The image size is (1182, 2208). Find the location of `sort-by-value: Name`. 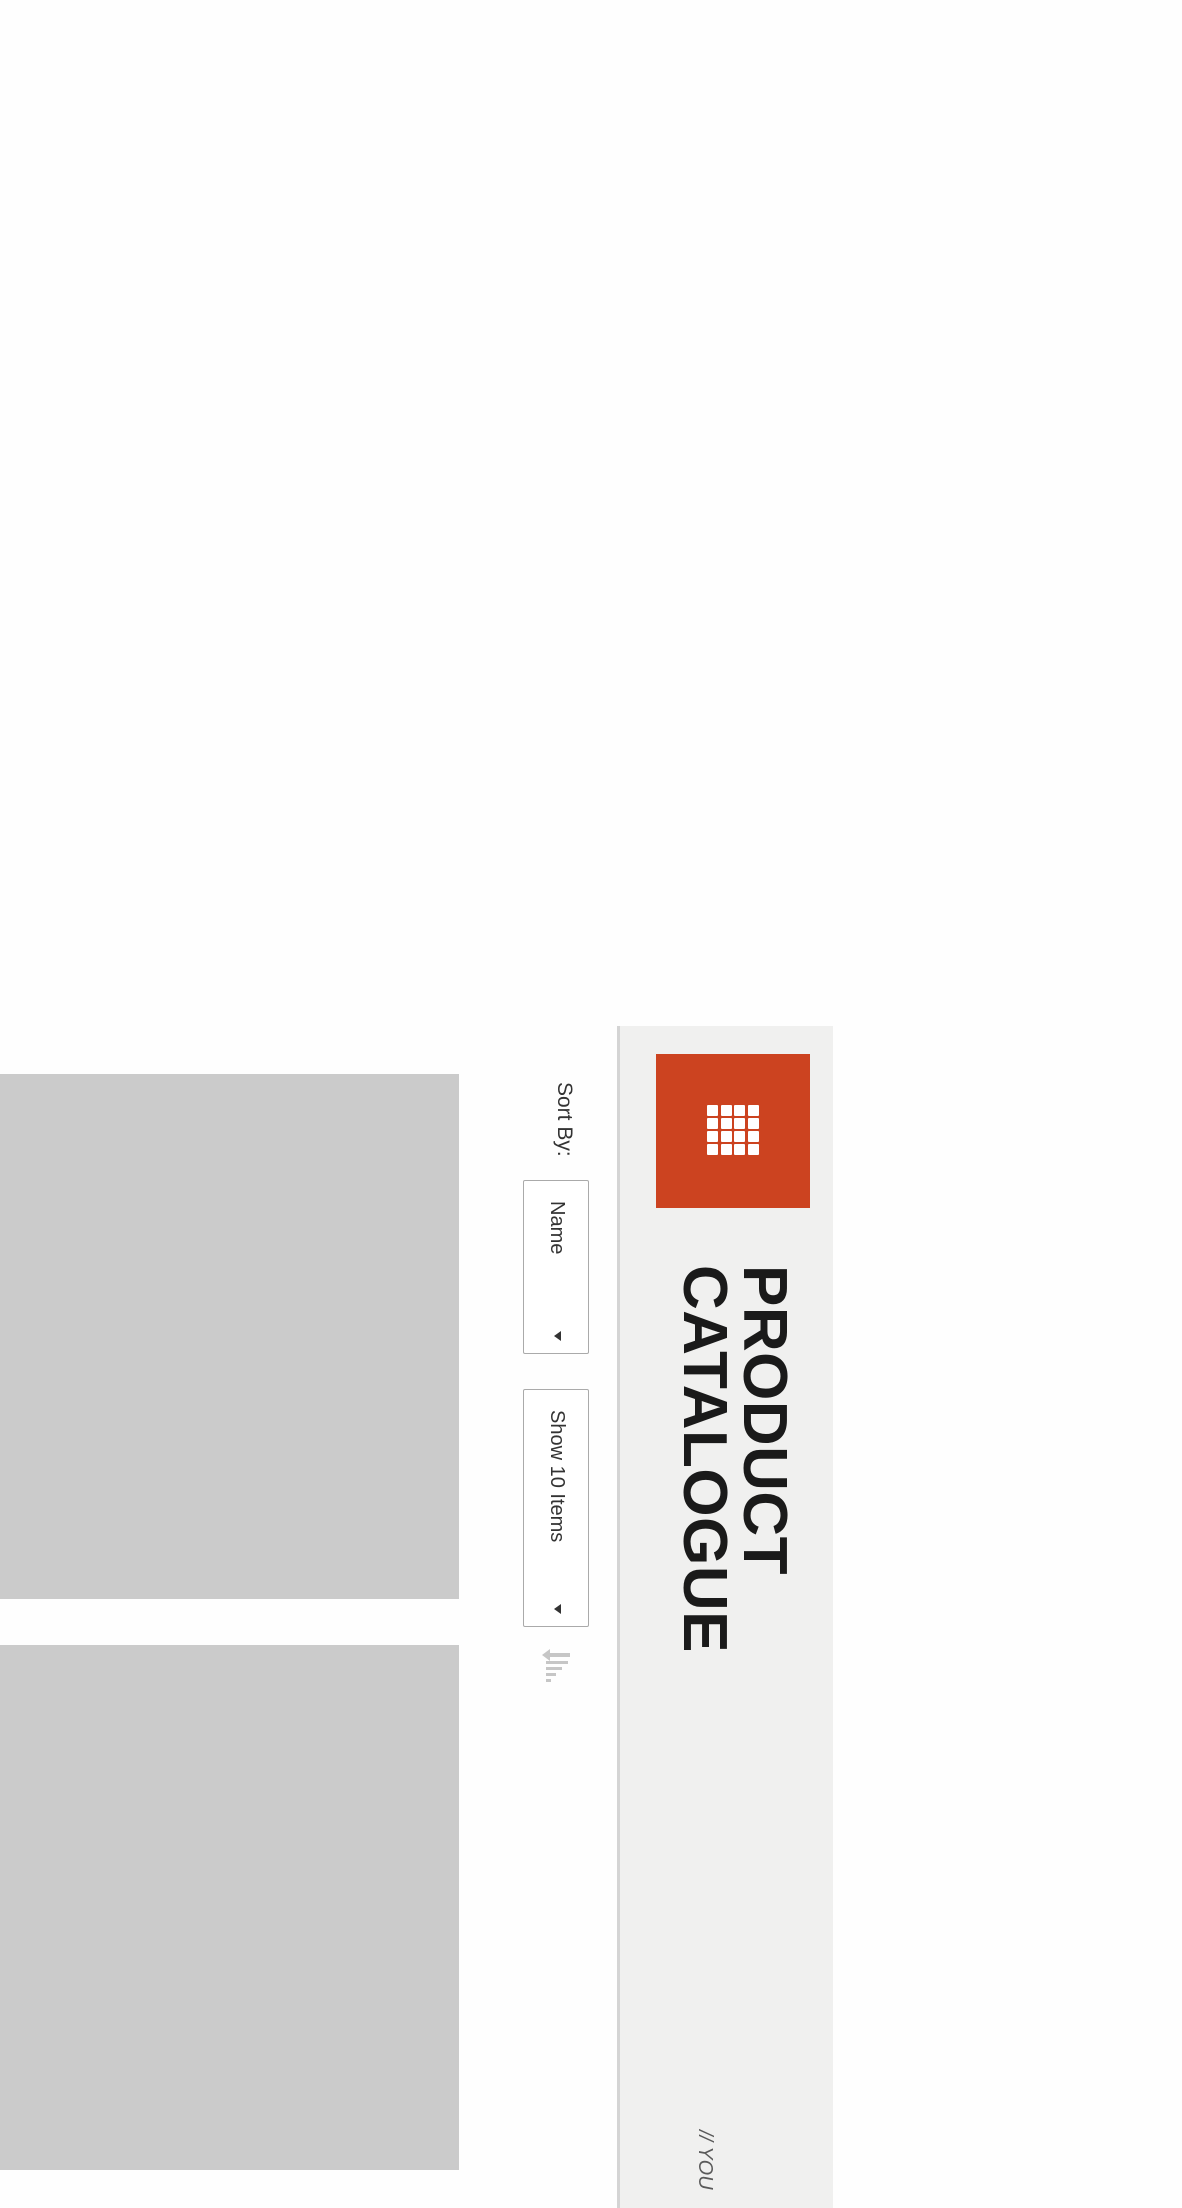

sort-by-value: Name is located at coordinates (557, 1228).